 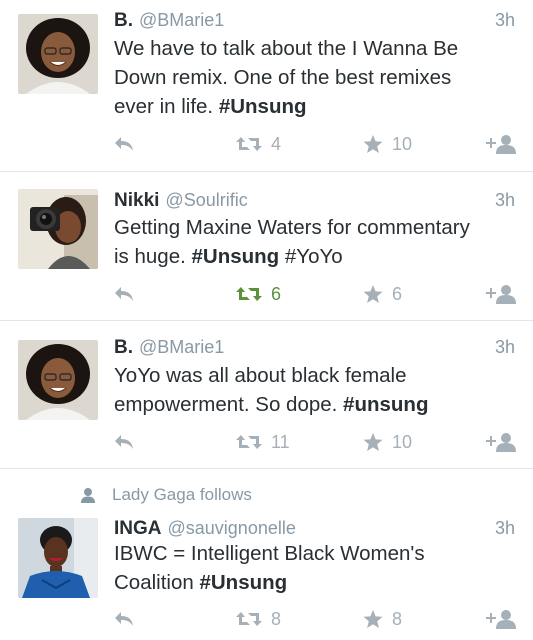 I want to click on screen-name: @sauvignonelle, so click(x=232, y=528).